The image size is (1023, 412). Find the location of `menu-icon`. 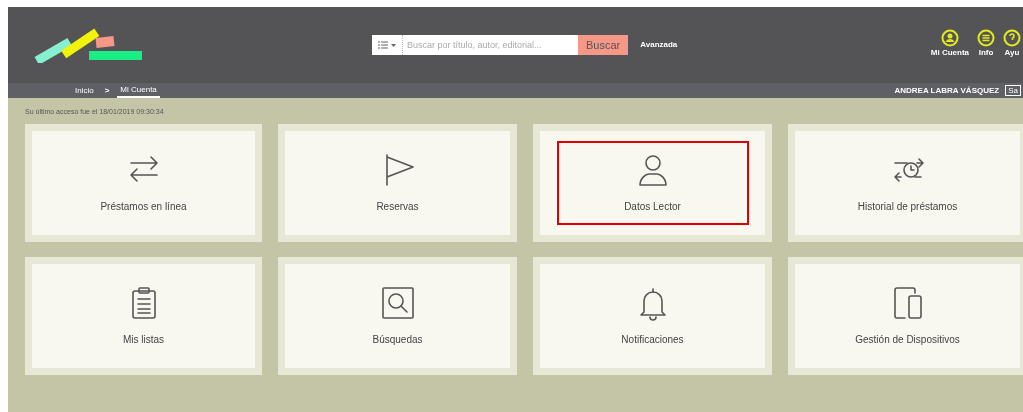

menu-icon is located at coordinates (986, 38).